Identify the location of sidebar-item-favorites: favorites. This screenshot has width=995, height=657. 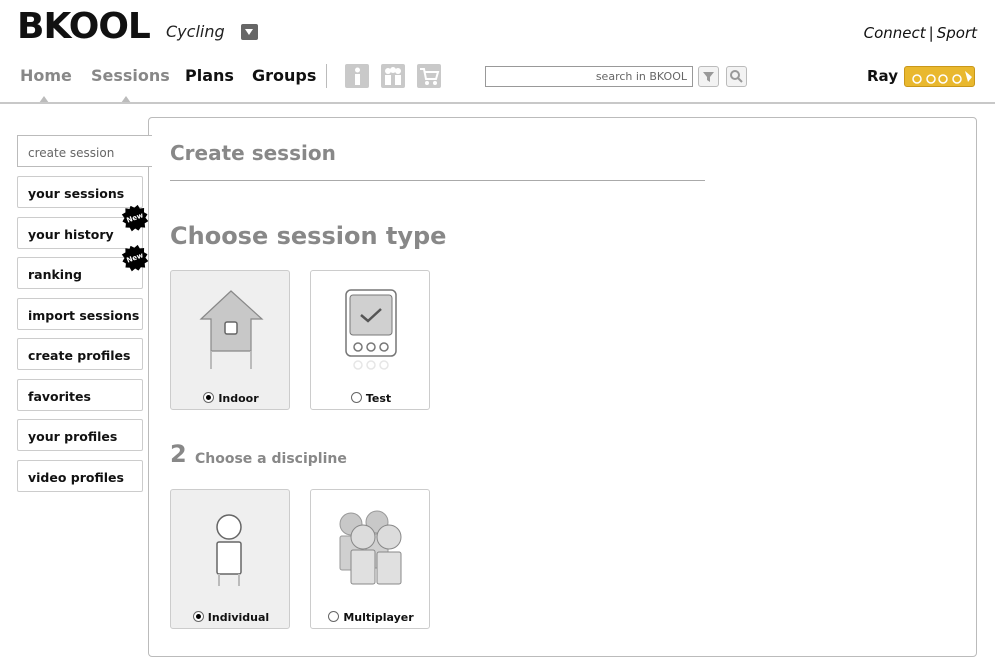
(80, 395).